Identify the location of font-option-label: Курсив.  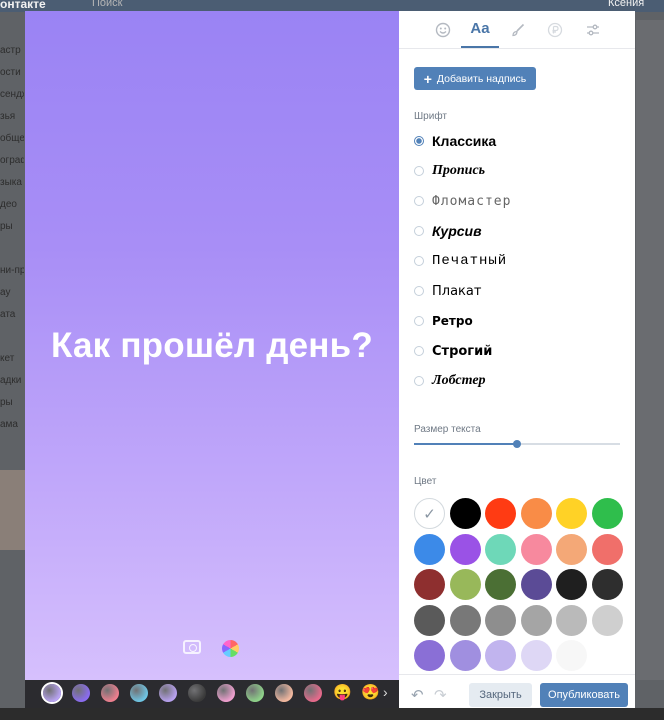
(457, 231).